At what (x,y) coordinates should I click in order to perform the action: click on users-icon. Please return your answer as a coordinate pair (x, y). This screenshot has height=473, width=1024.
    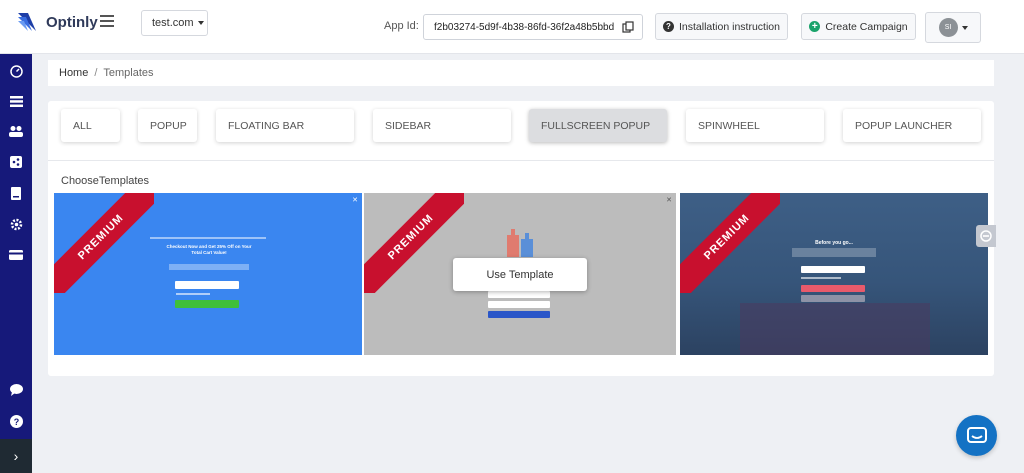
    Looking at the image, I should click on (16, 131).